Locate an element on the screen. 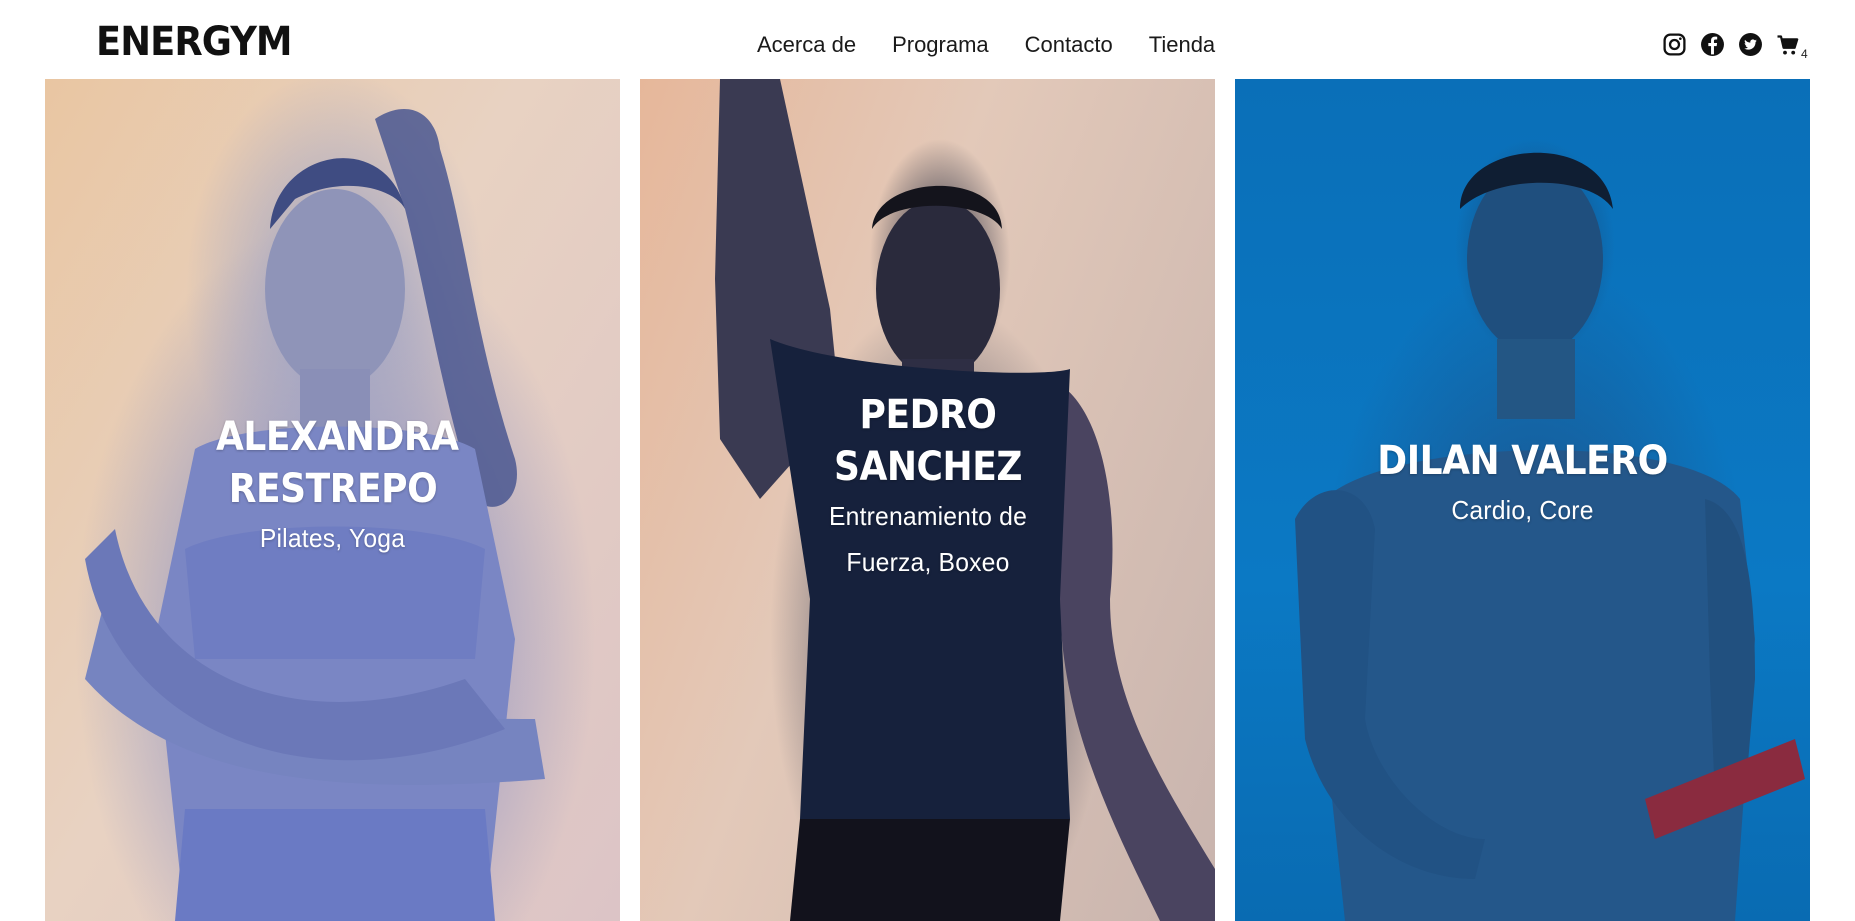 This screenshot has height=921, width=1855. cart-icon is located at coordinates (1788, 44).